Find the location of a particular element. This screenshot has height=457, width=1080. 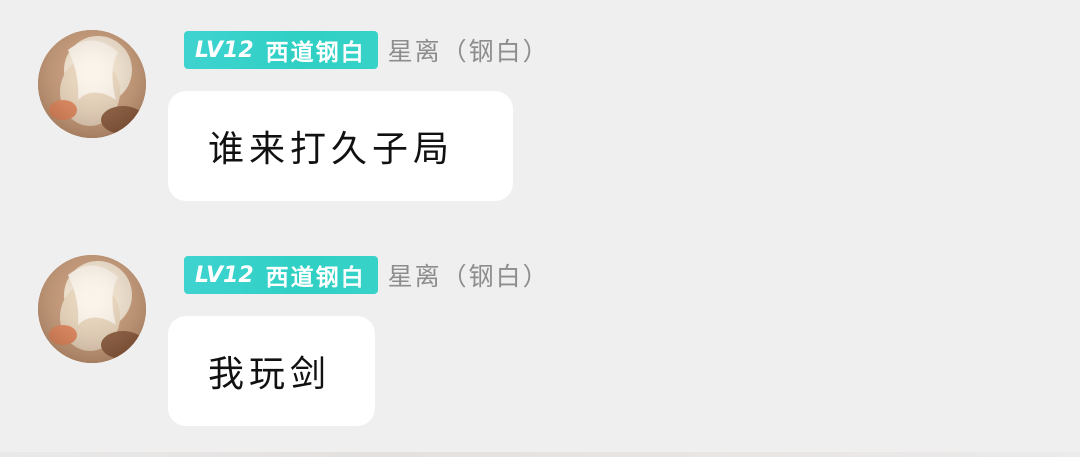

message-bubble: 我玩剑 is located at coordinates (271, 371).